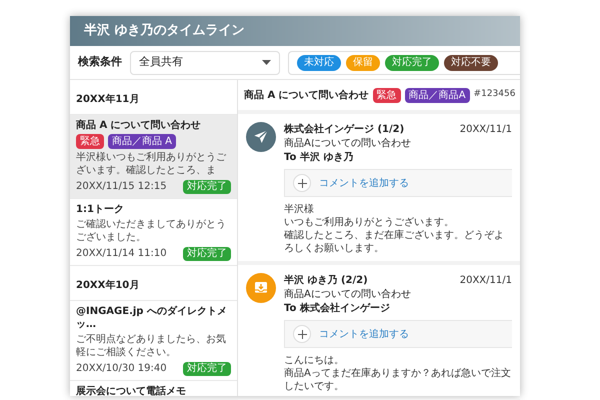  I want to click on sender-name: 半沢 ゆき乃 (2/2), so click(326, 281).